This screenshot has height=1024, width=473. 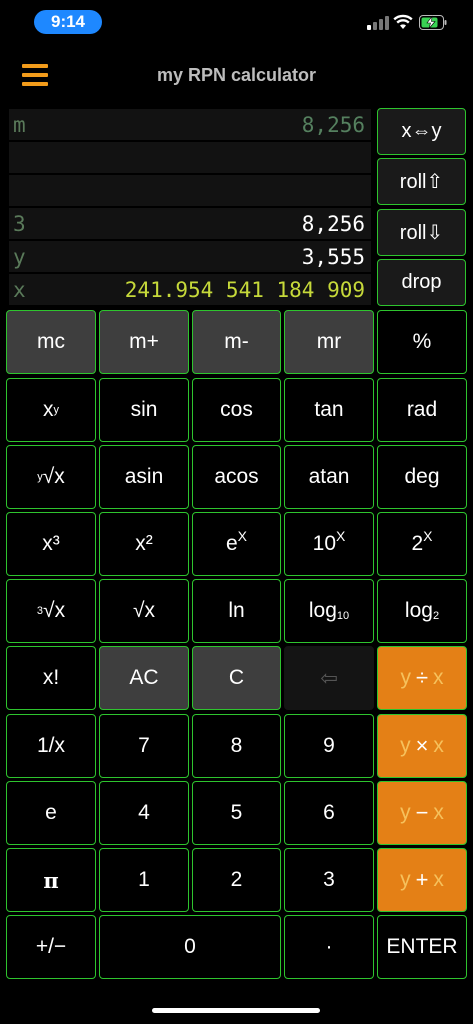 What do you see at coordinates (236, 1010) in the screenshot?
I see `home-indicator` at bounding box center [236, 1010].